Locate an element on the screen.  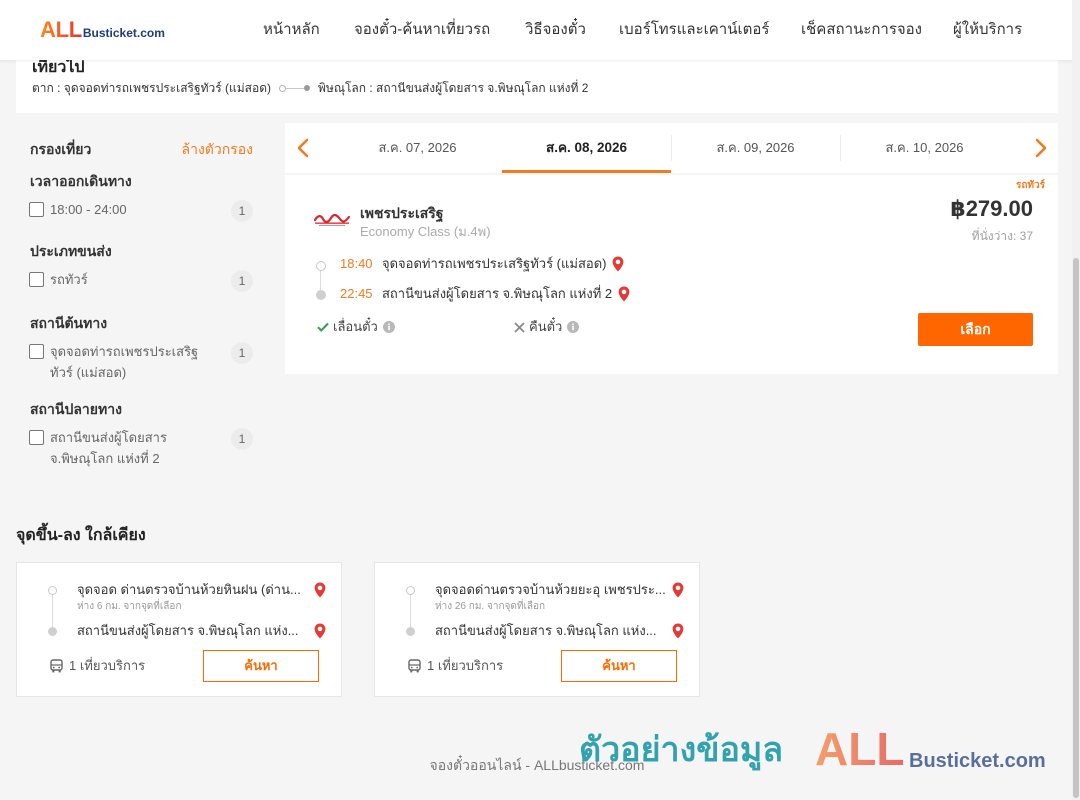
nav-home: หน้าหลัก is located at coordinates (291, 30).